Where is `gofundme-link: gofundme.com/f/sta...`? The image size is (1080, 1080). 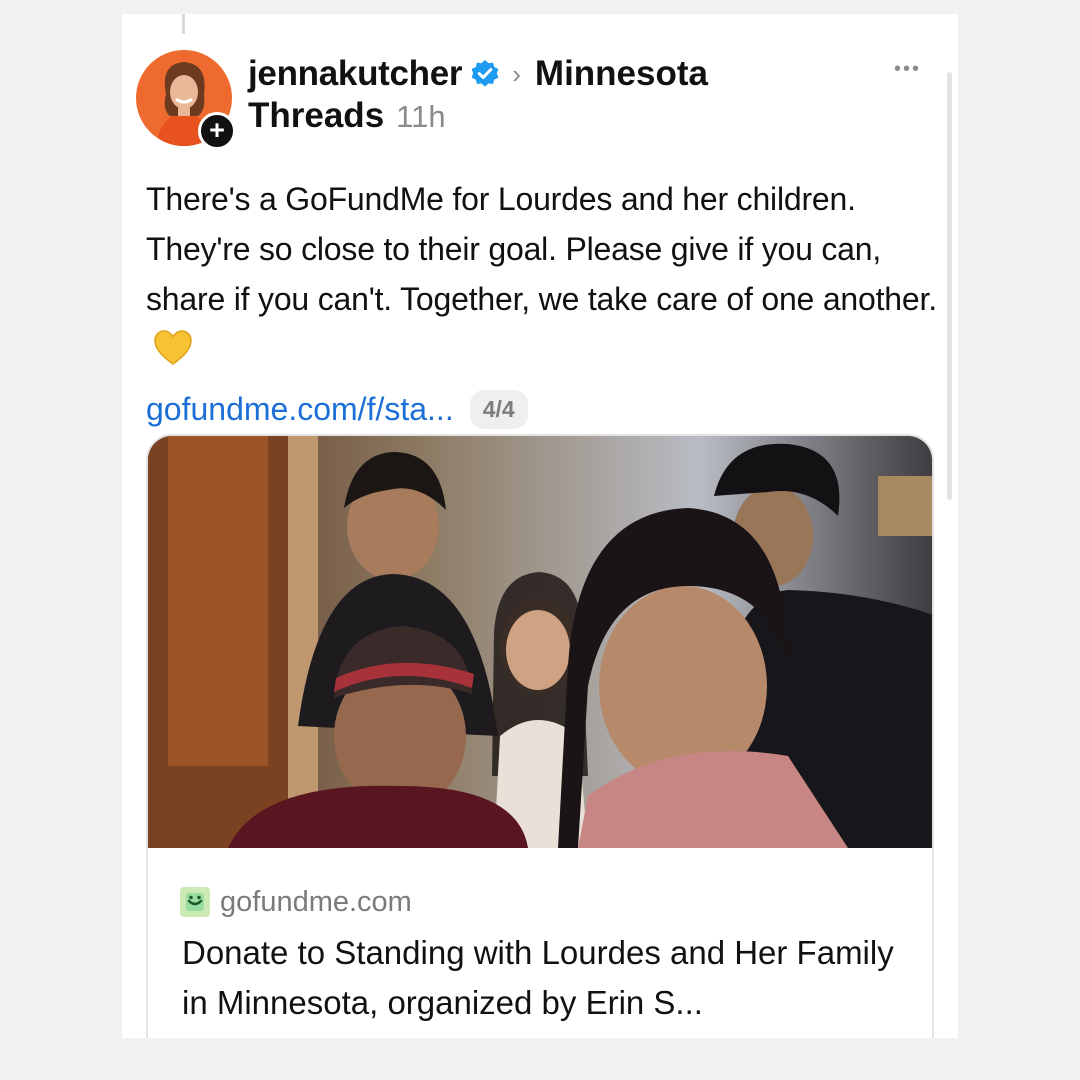
gofundme-link: gofundme.com/f/sta... is located at coordinates (300, 409).